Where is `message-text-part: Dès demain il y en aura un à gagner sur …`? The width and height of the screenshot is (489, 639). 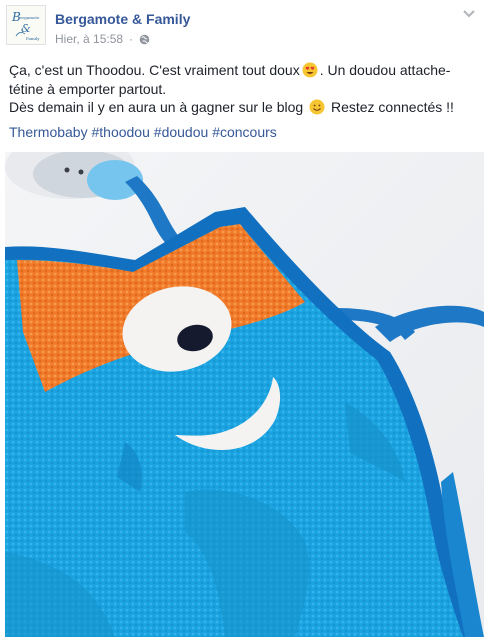 message-text-part: Dès demain il y en aura un à gagner sur … is located at coordinates (156, 107).